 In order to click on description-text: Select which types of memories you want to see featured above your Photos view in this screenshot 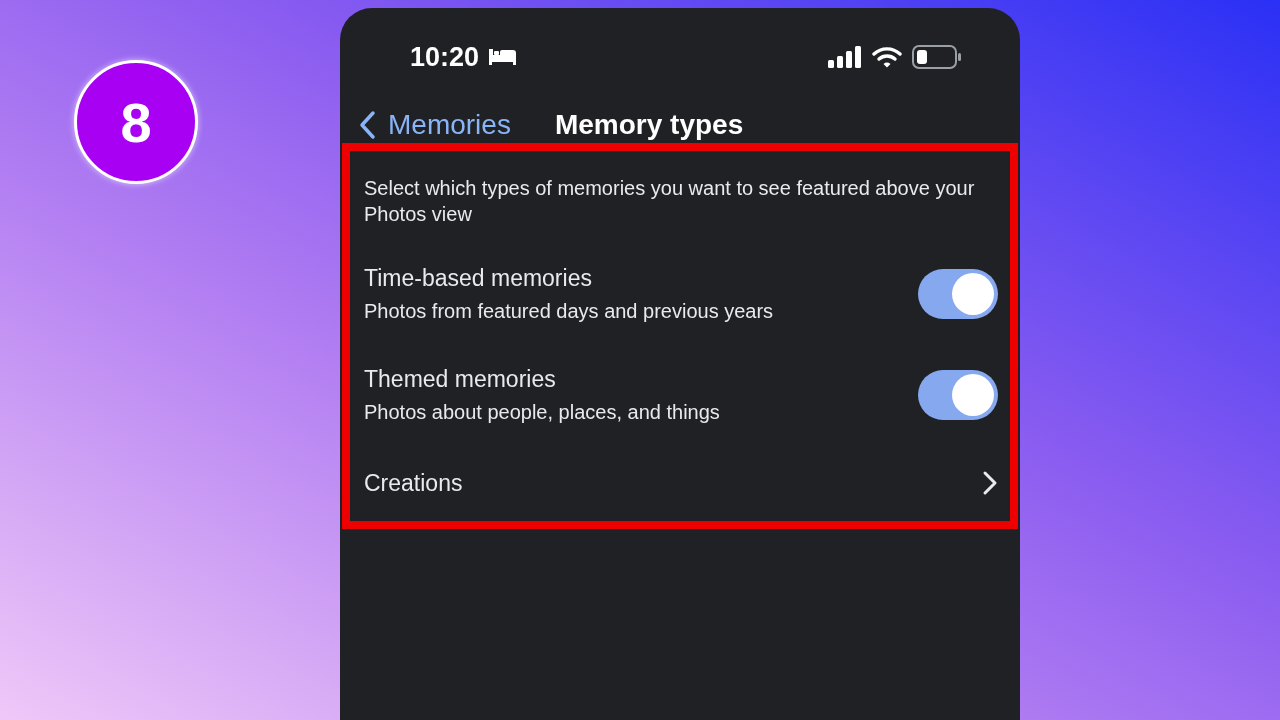, I will do `click(669, 201)`.